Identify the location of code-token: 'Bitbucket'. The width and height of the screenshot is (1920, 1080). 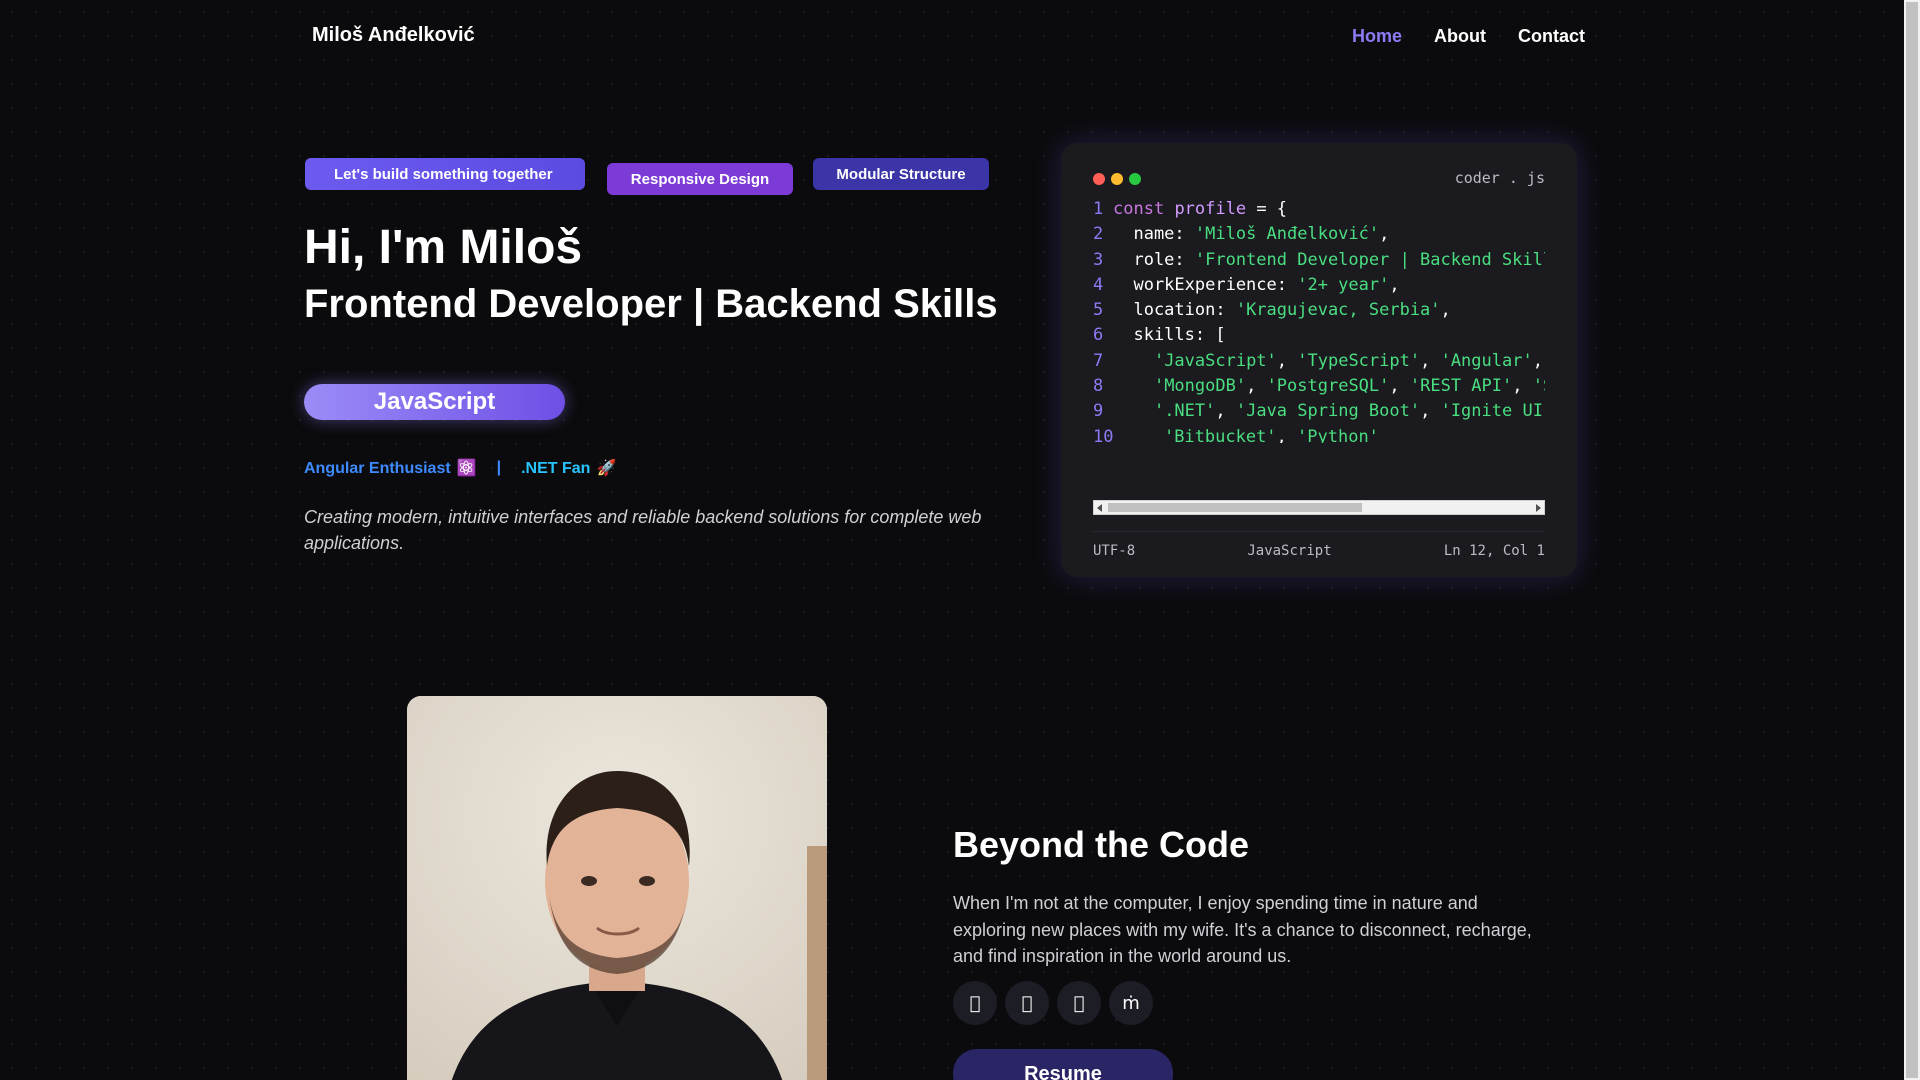
(1220, 434).